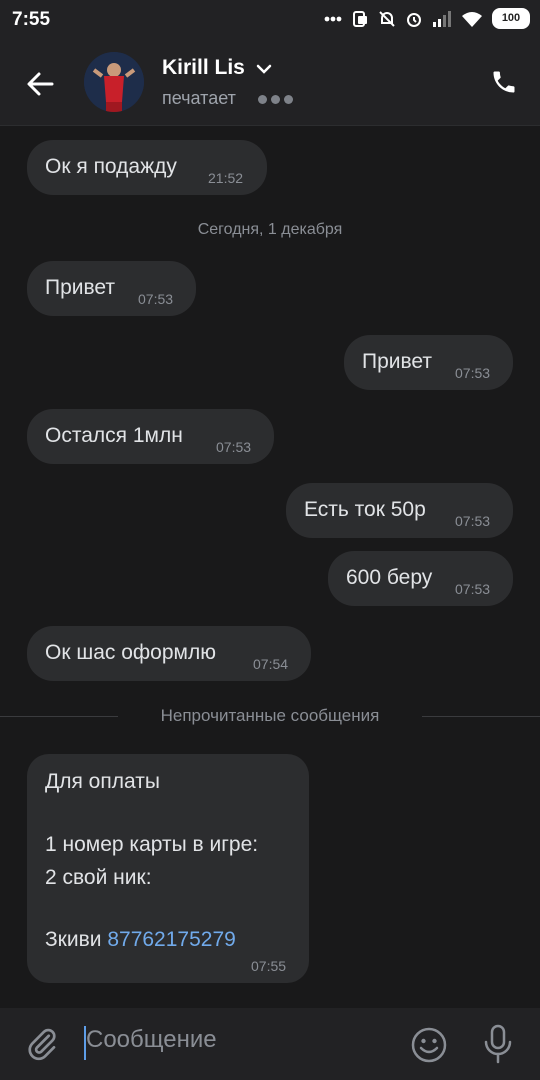 The height and width of the screenshot is (1080, 540). Describe the element at coordinates (365, 509) in the screenshot. I see `message-text: Есть ток 50р` at that location.